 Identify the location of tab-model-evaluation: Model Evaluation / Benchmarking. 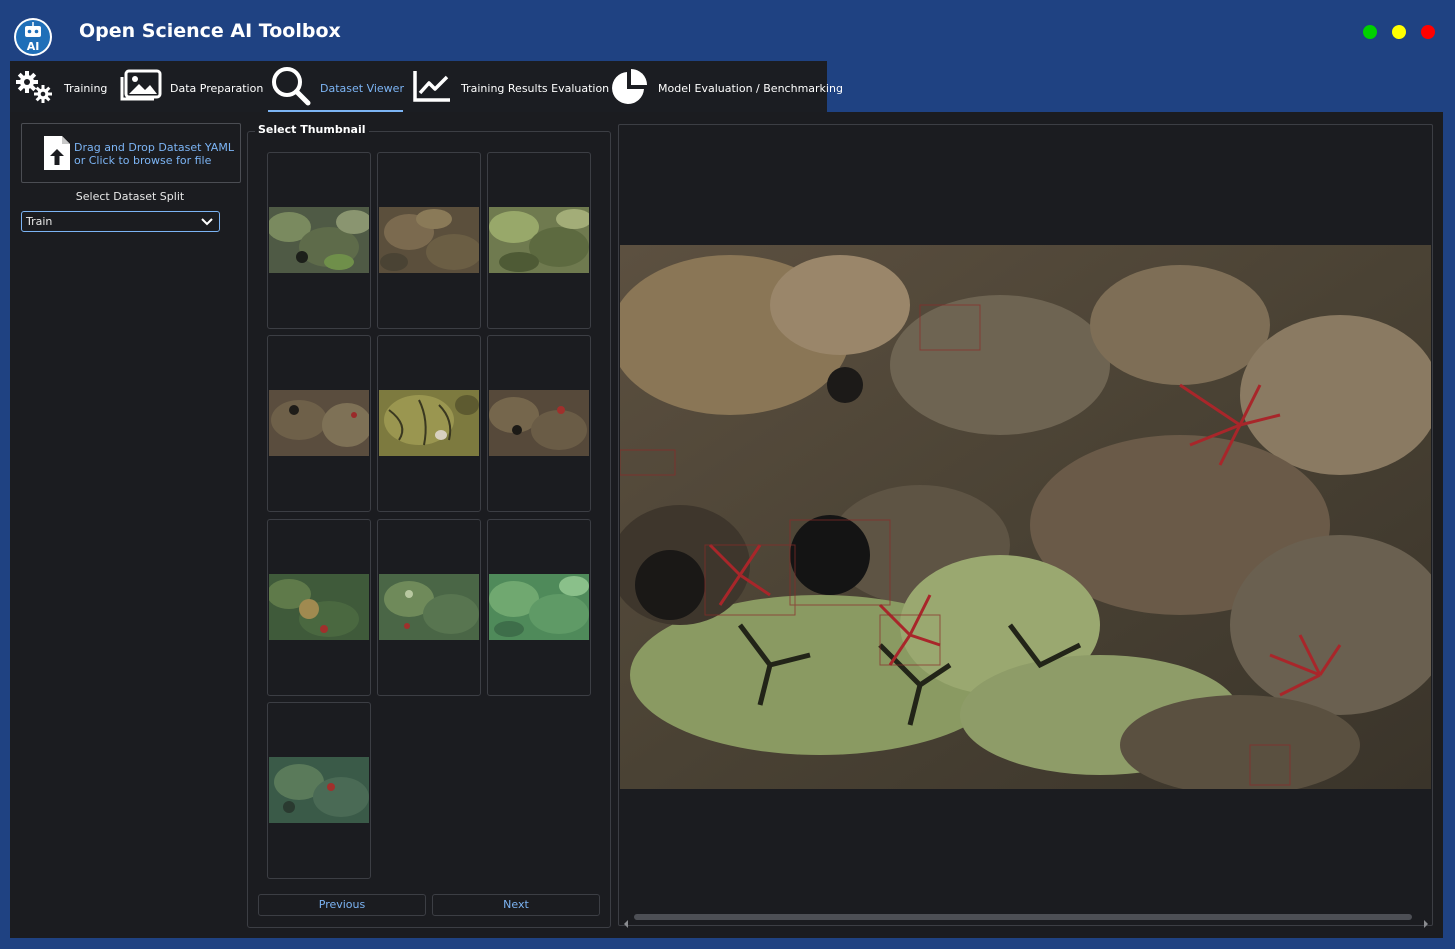
(725, 86).